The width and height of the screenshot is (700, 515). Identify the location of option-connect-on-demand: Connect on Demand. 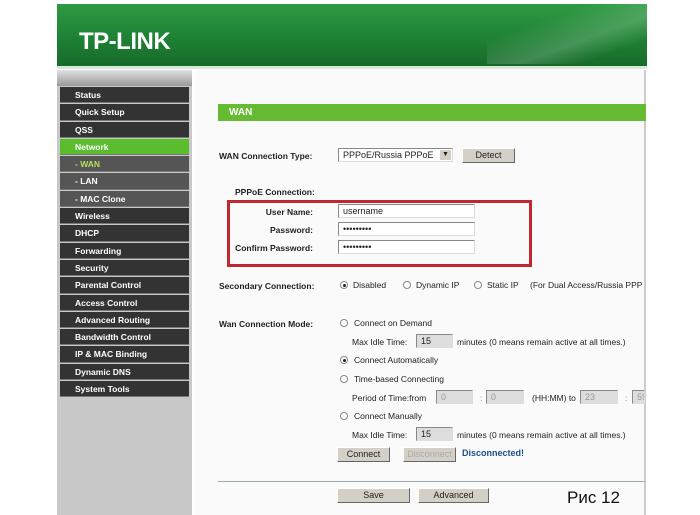
(393, 323).